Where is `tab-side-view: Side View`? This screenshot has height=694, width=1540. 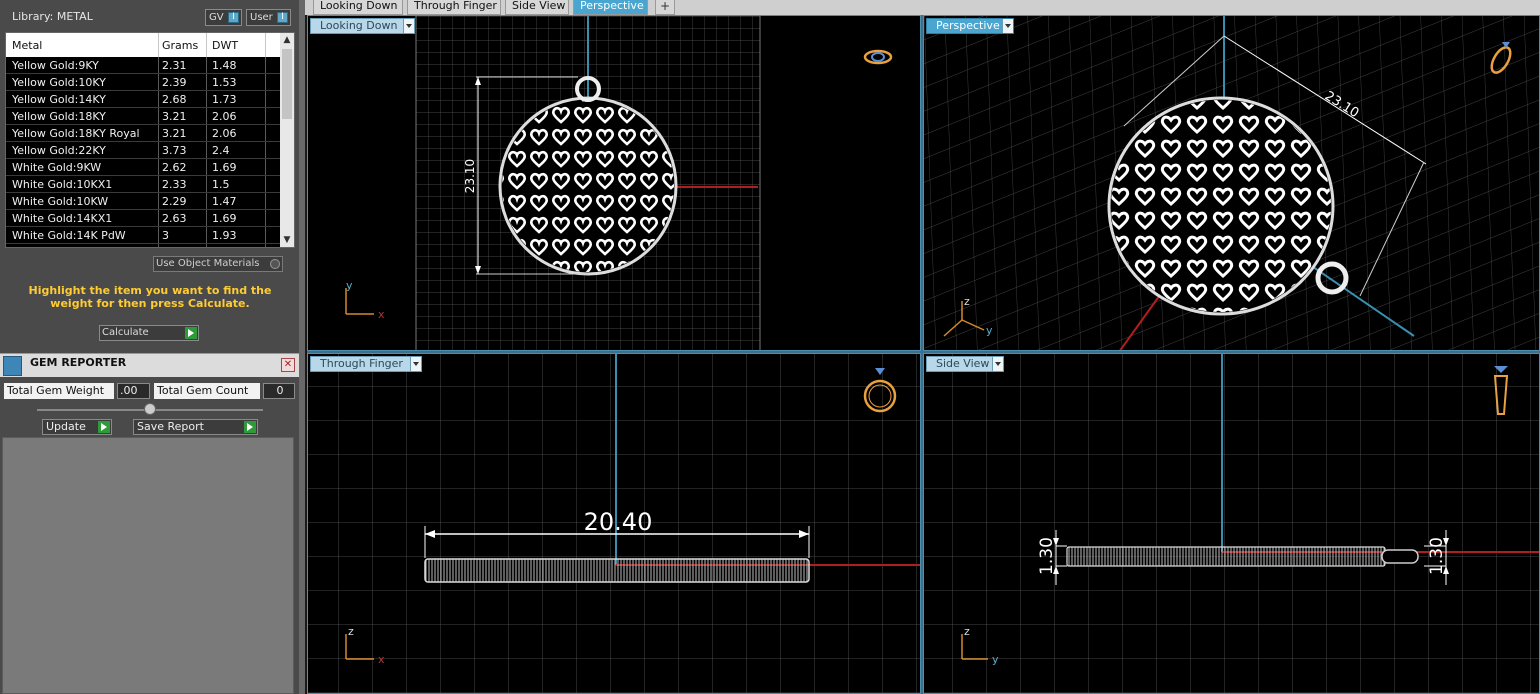
tab-side-view: Side View is located at coordinates (537, 7).